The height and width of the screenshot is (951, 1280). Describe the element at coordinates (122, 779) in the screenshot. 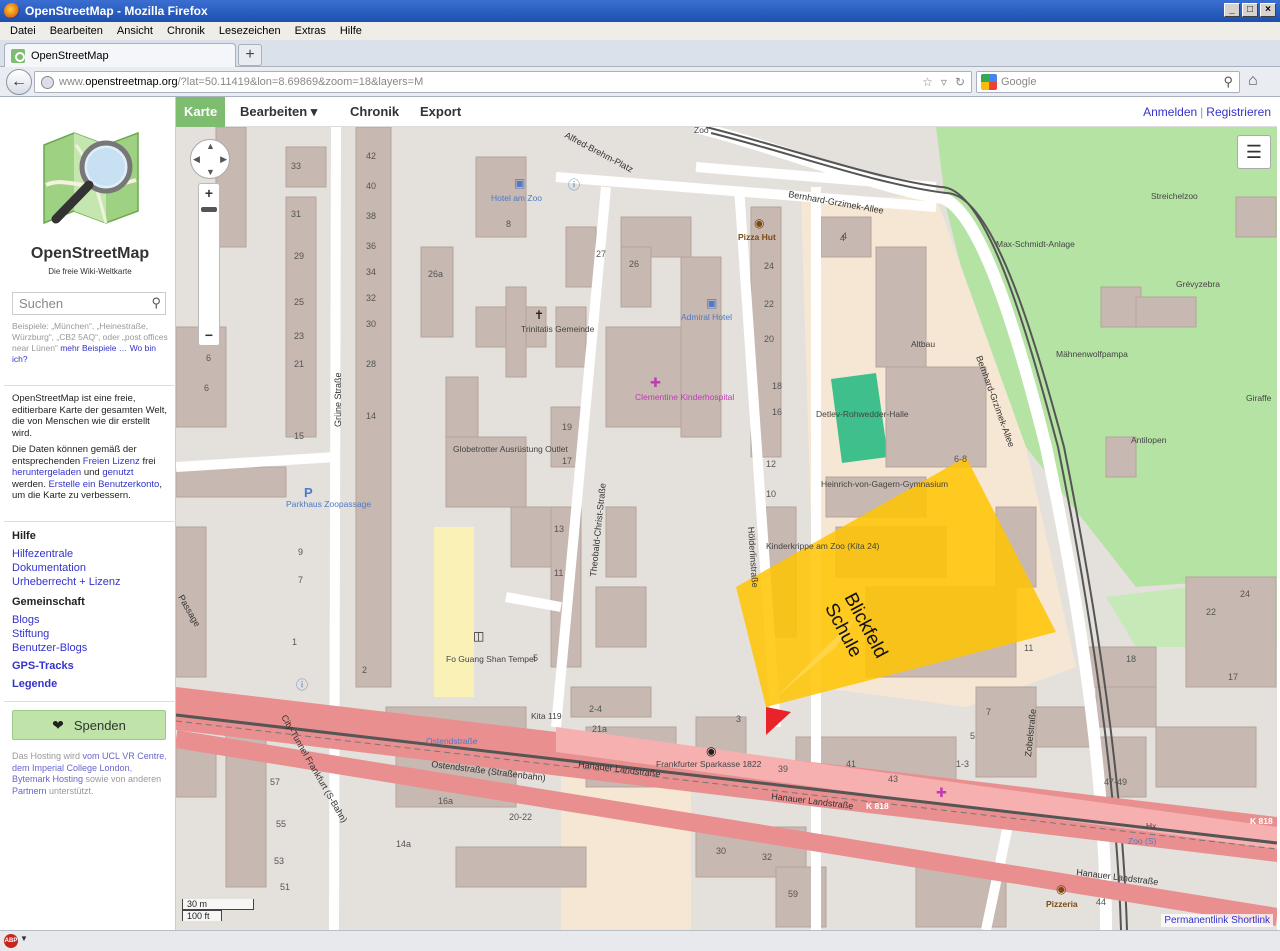

I see `hosting-text-part: sowie von anderen` at that location.